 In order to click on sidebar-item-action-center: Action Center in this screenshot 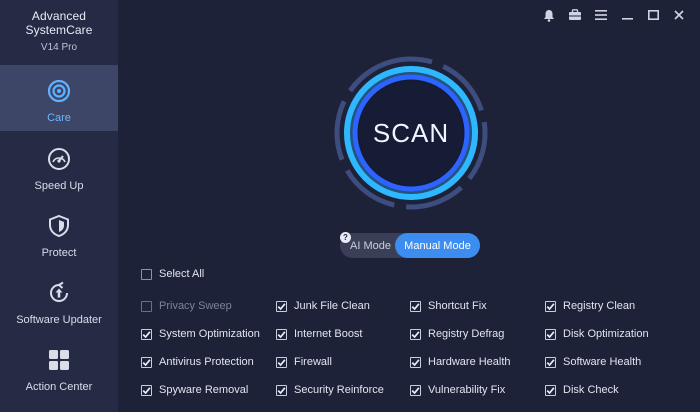, I will do `click(59, 367)`.